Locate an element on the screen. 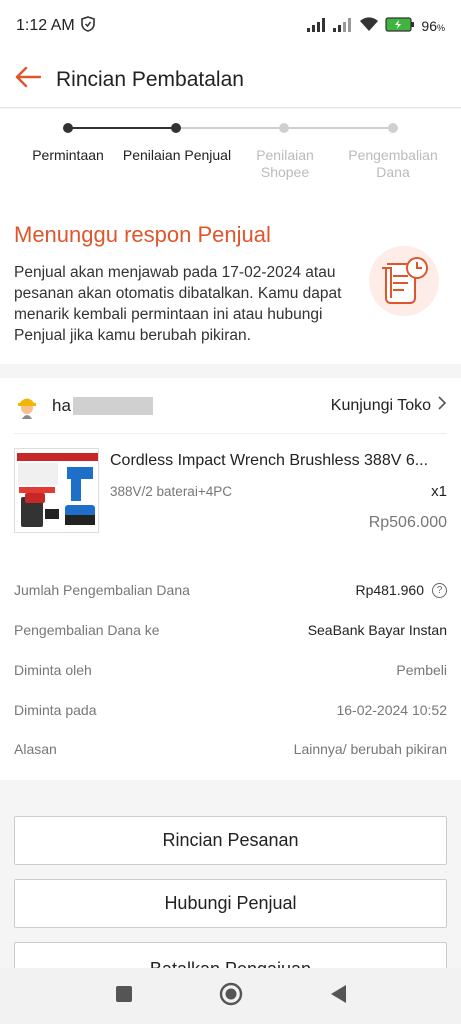 Image resolution: width=461 pixels, height=1024 pixels. refund-amount-row: Jumlah Pengembalian Dana Rp481.960 ? is located at coordinates (230, 590).